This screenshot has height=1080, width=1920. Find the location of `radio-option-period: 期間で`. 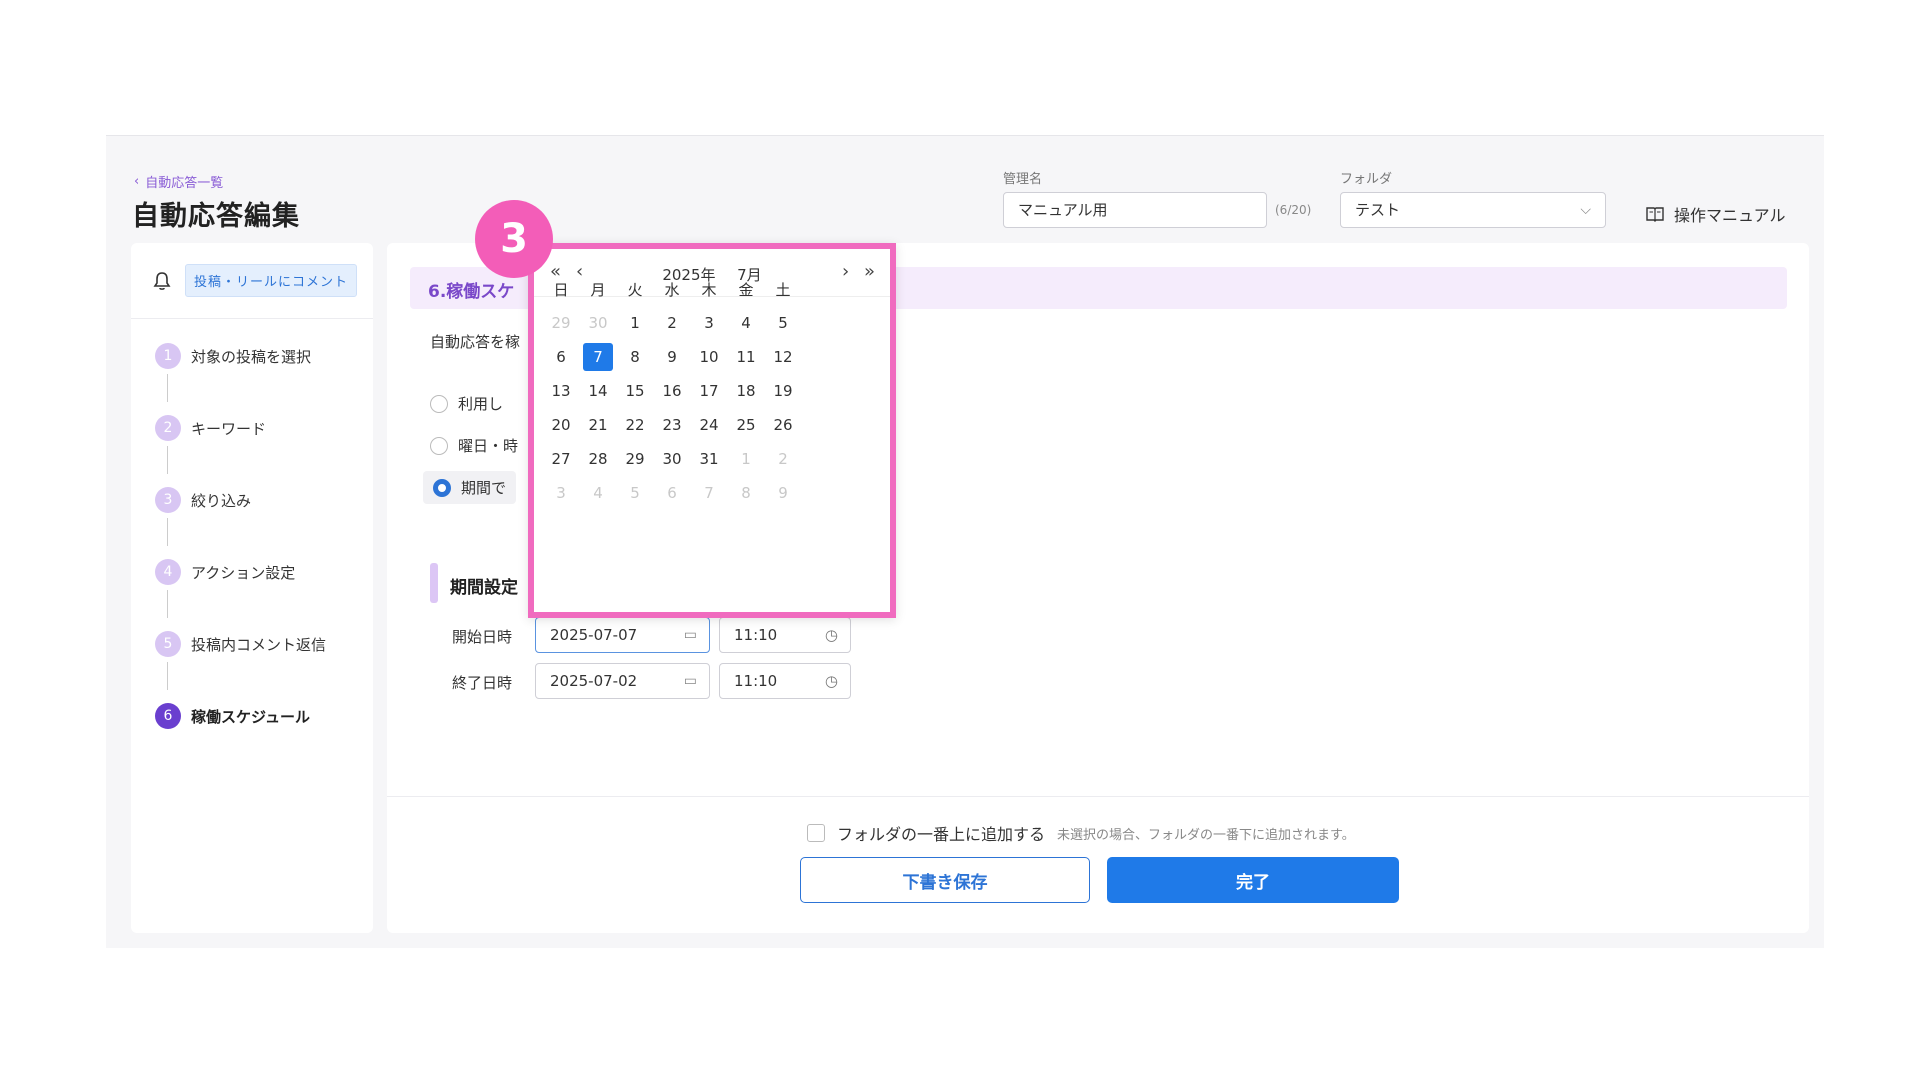

radio-option-period: 期間で is located at coordinates (470, 487).